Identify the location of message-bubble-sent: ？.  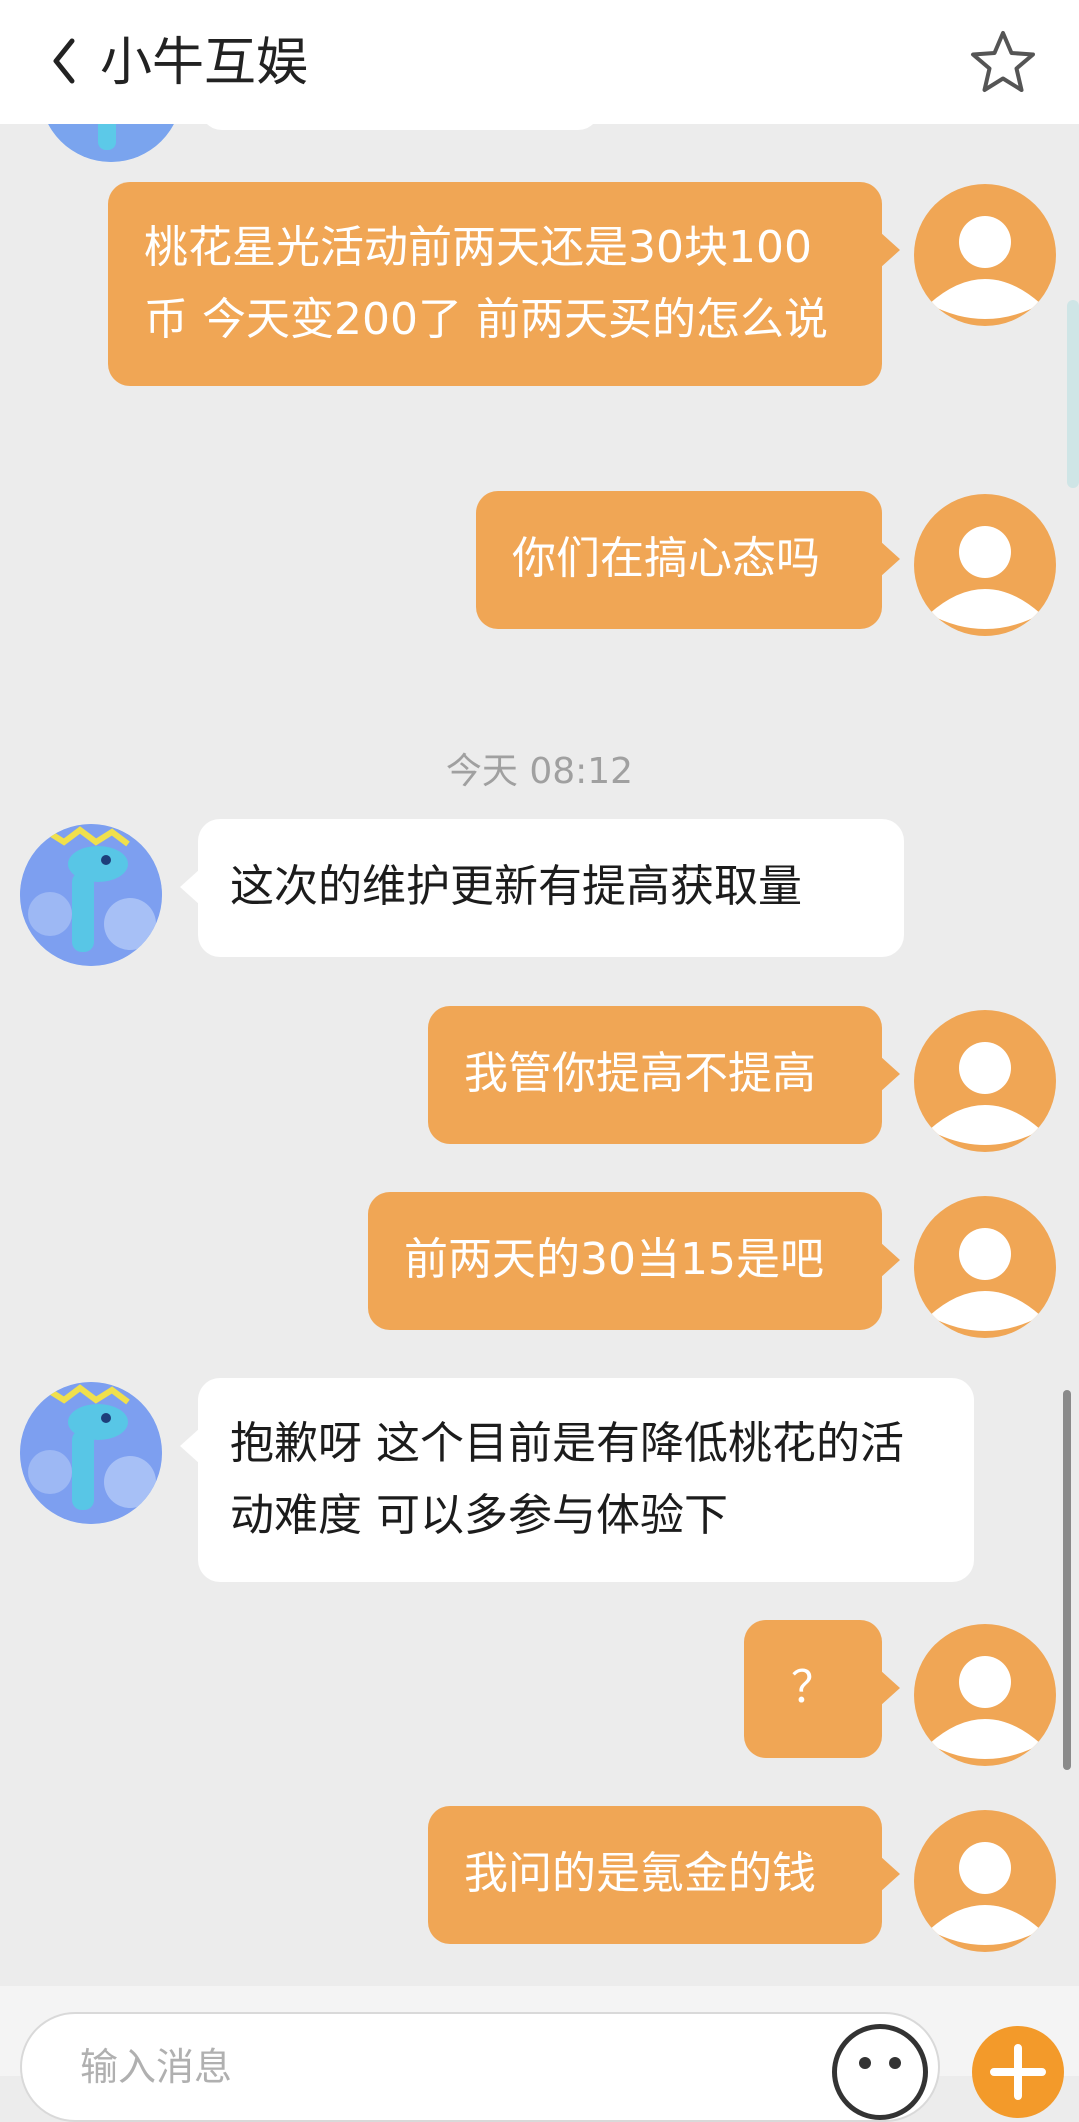
(822, 1689).